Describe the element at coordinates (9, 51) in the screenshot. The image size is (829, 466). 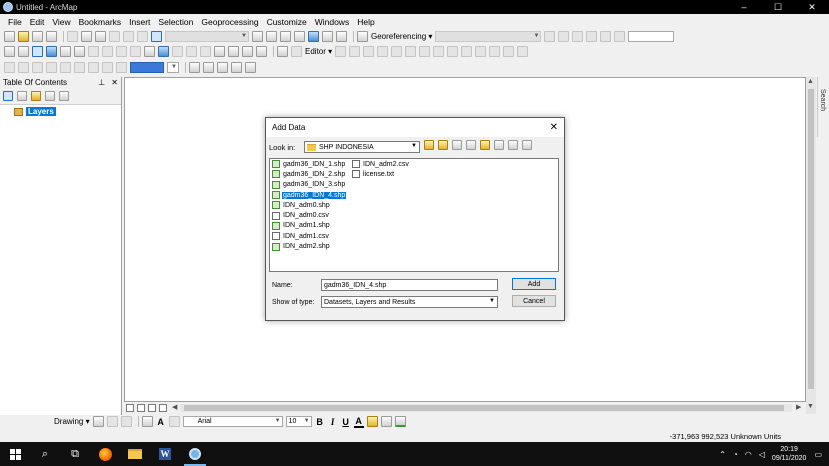
I see `zoom-in-icon` at that location.